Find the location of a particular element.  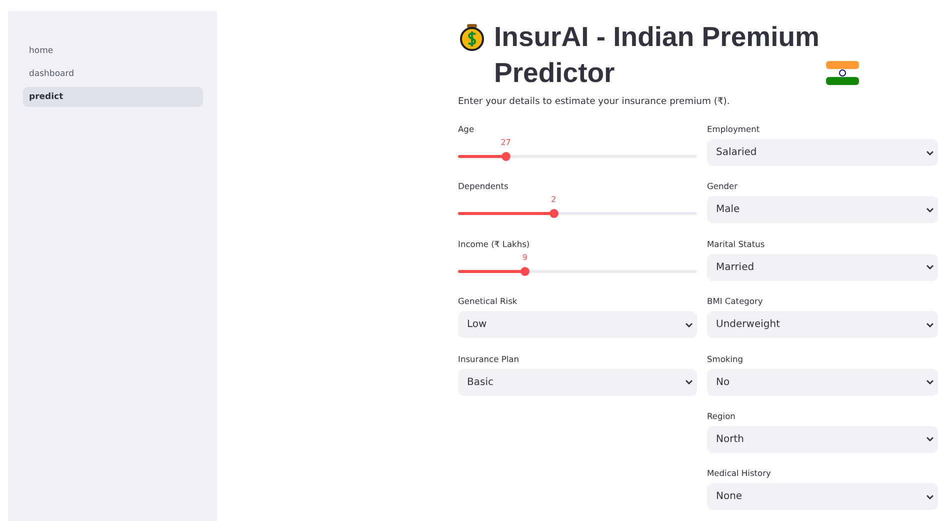

sidebar-item: dashboard is located at coordinates (113, 74).